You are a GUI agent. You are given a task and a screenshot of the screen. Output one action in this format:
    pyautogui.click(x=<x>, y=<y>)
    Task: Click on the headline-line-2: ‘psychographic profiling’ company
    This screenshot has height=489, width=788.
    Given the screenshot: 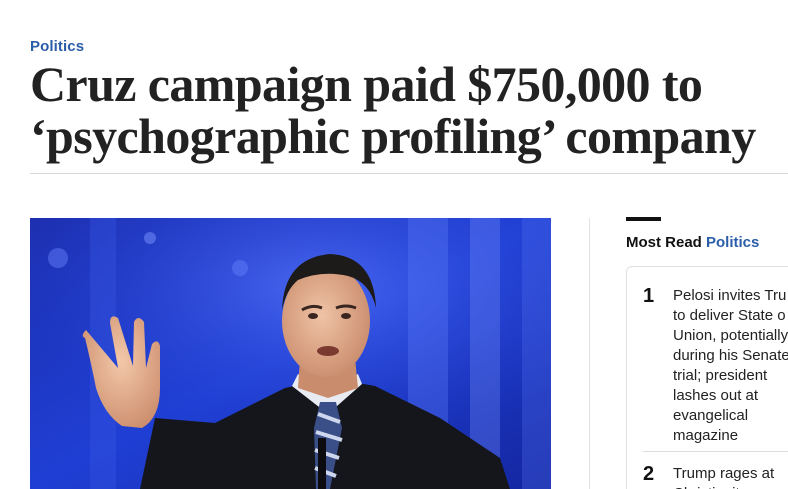 What is the action you would take?
    pyautogui.click(x=393, y=136)
    